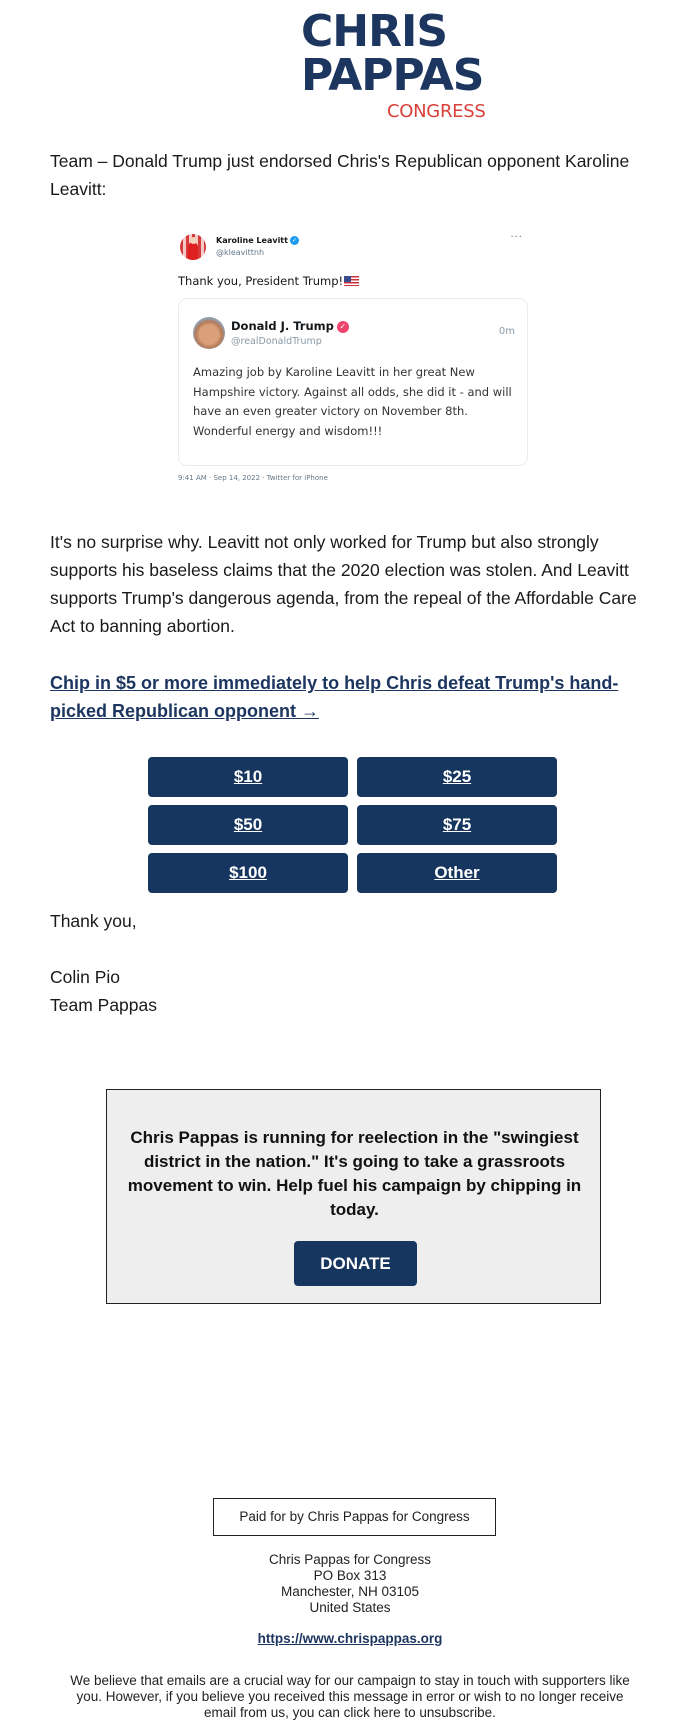  Describe the element at coordinates (93, 921) in the screenshot. I see `signoff-closing: Thank you,` at that location.